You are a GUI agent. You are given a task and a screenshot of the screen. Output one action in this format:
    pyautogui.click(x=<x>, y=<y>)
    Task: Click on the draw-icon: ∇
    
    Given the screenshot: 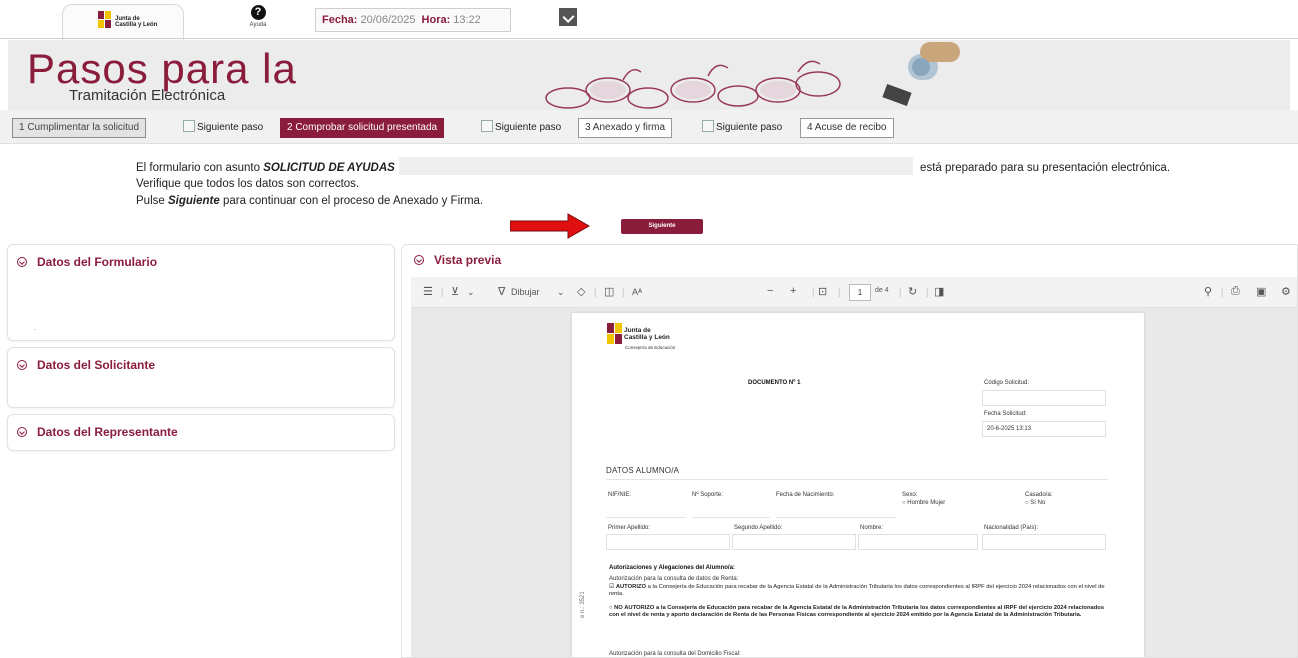 What is the action you would take?
    pyautogui.click(x=501, y=291)
    